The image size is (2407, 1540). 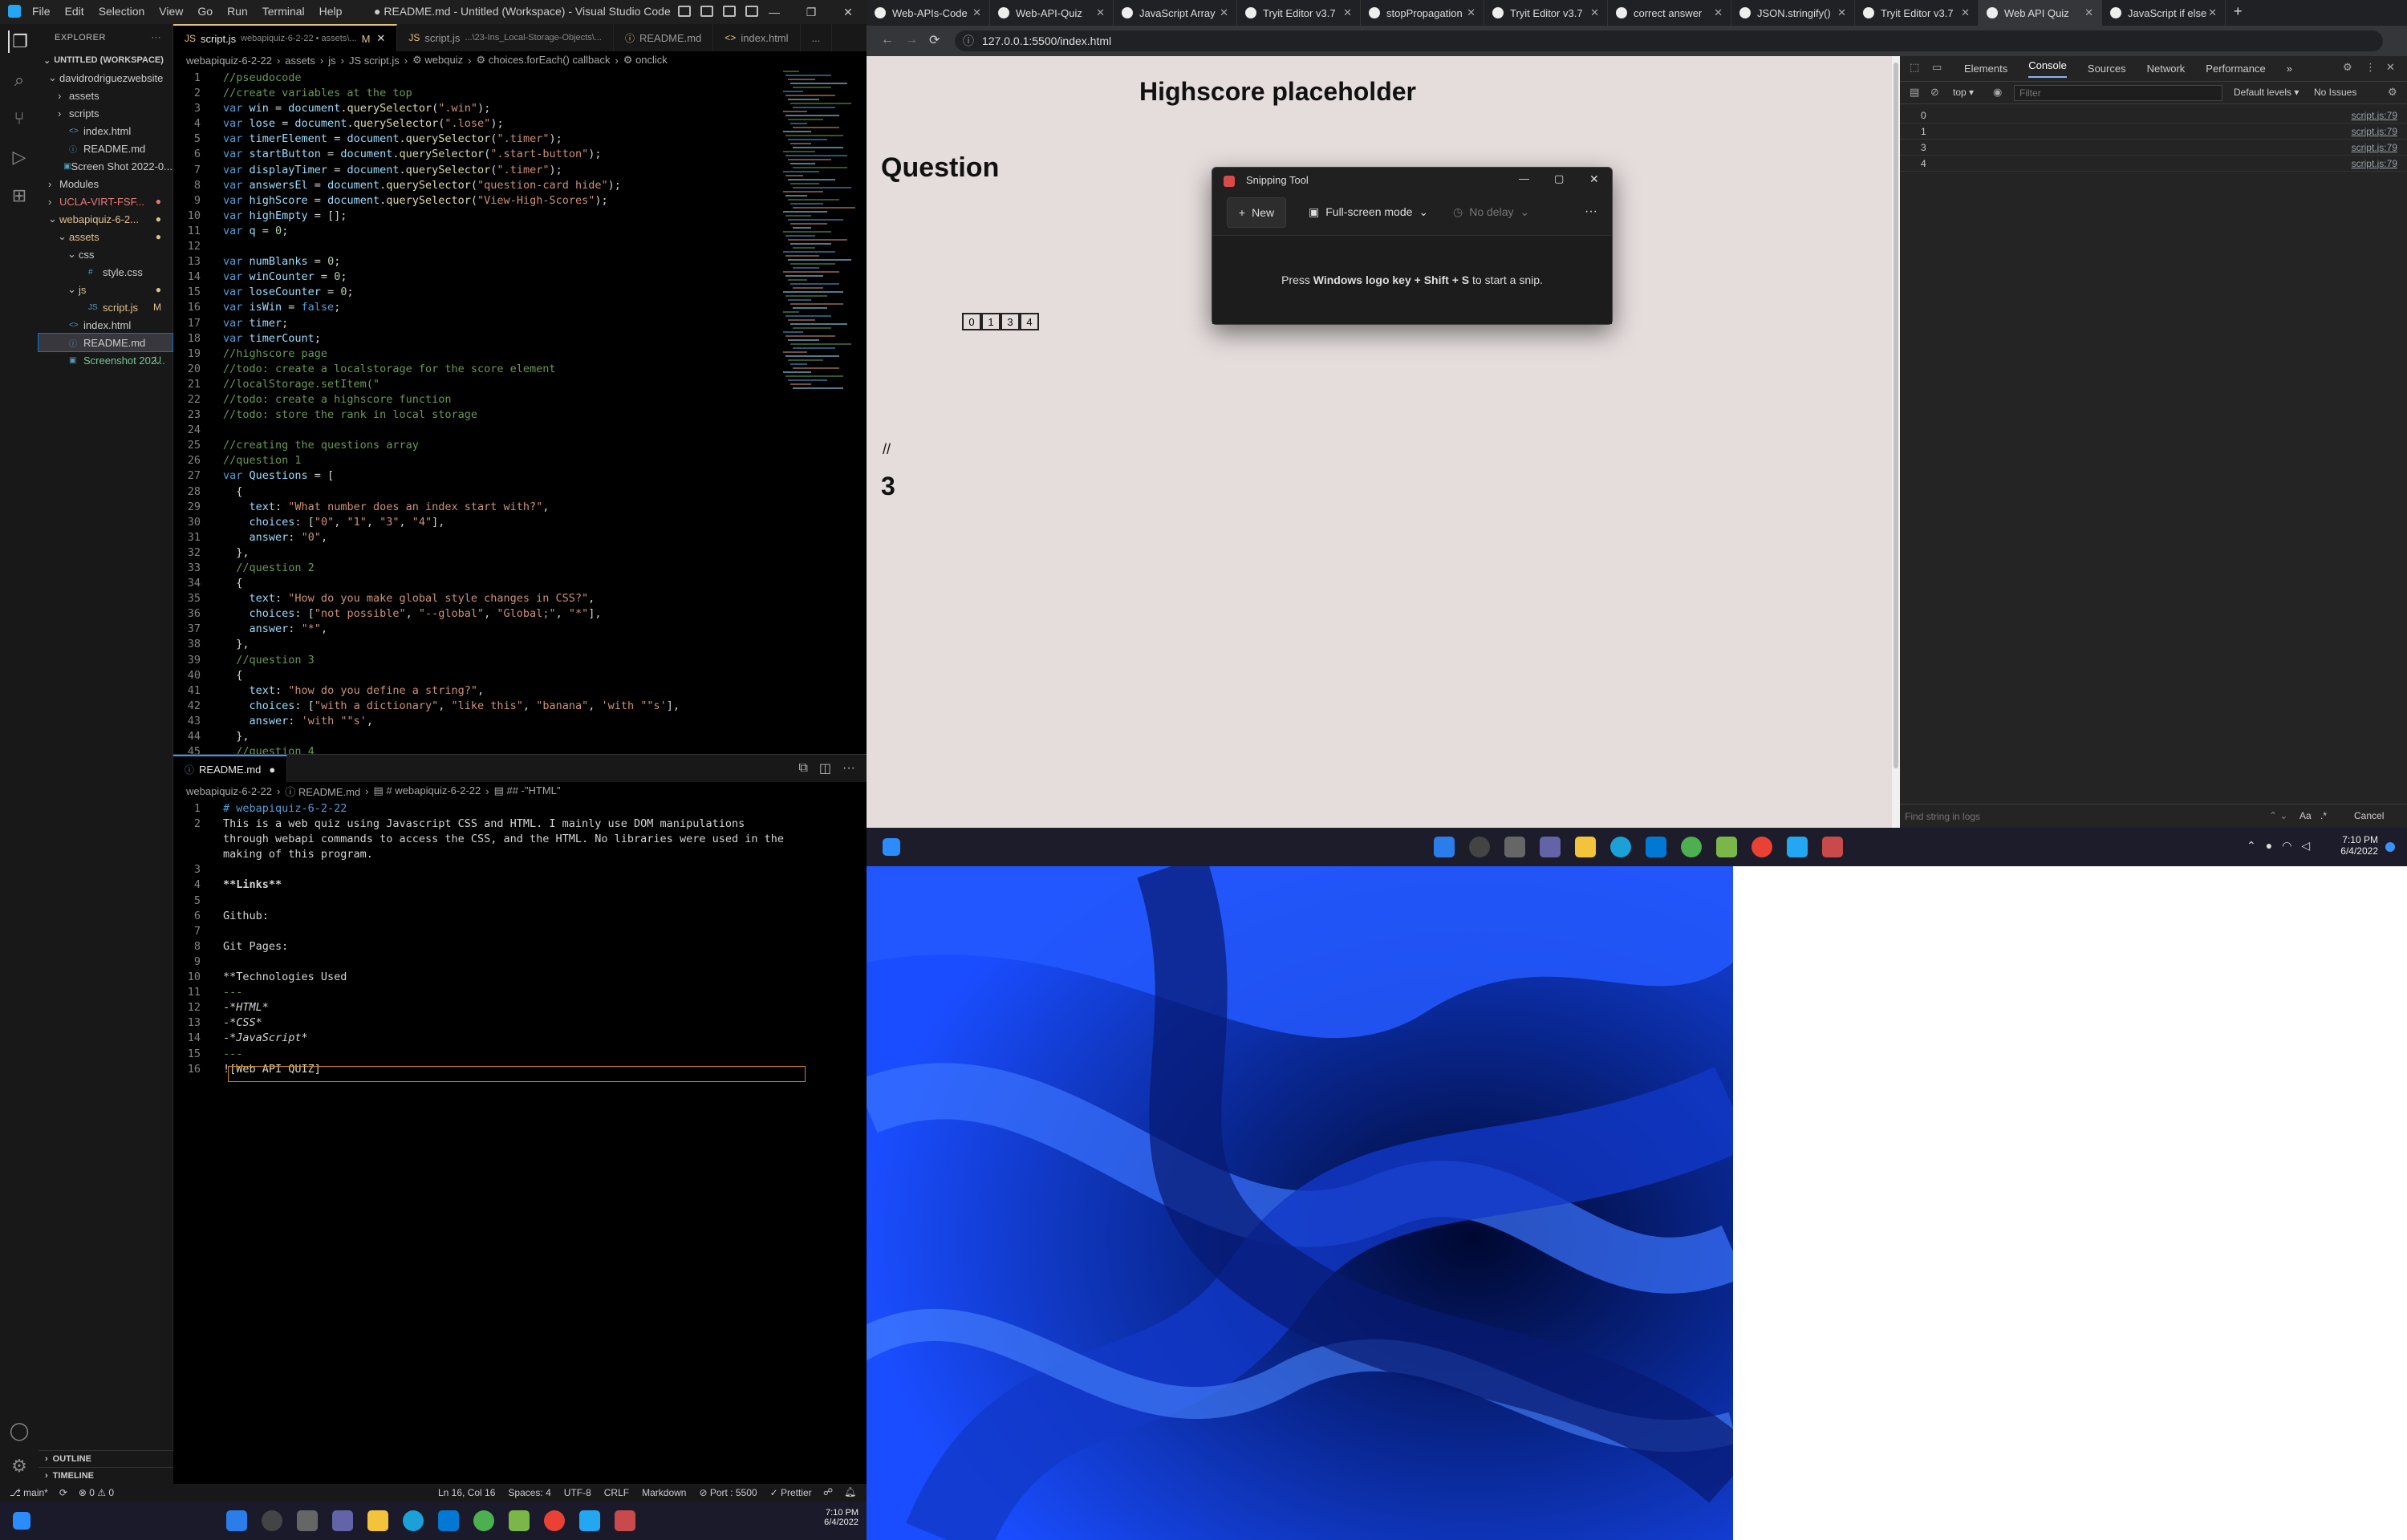 I want to click on new-tab-button: +, so click(x=2239, y=13).